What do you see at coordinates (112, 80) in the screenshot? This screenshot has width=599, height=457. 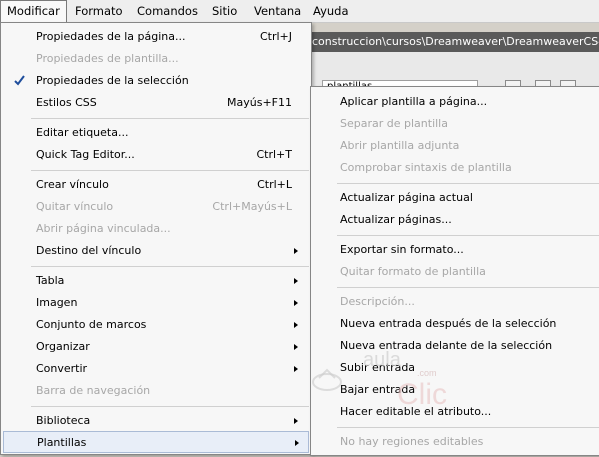 I see `menu-item-label: Propiedades de la selección` at bounding box center [112, 80].